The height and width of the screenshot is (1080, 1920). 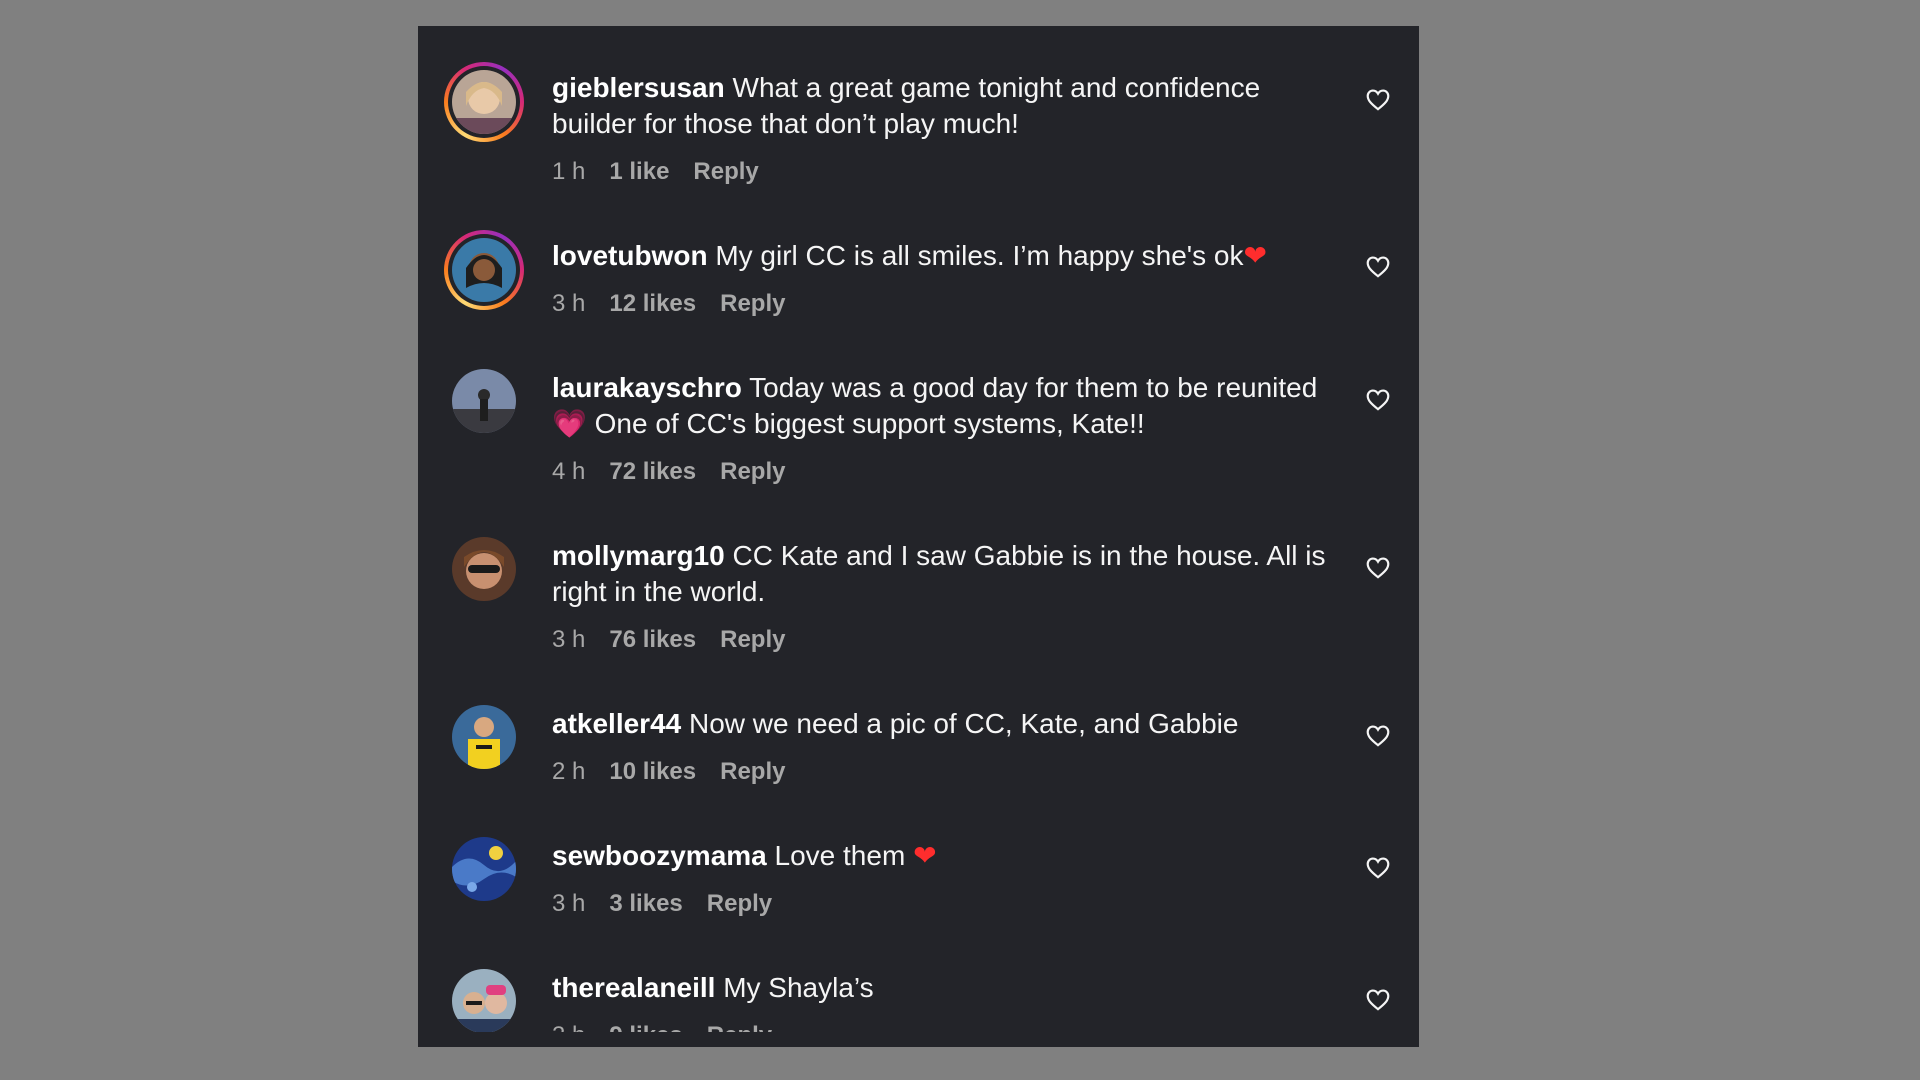 I want to click on comment-likes: 1 like, so click(x=639, y=172).